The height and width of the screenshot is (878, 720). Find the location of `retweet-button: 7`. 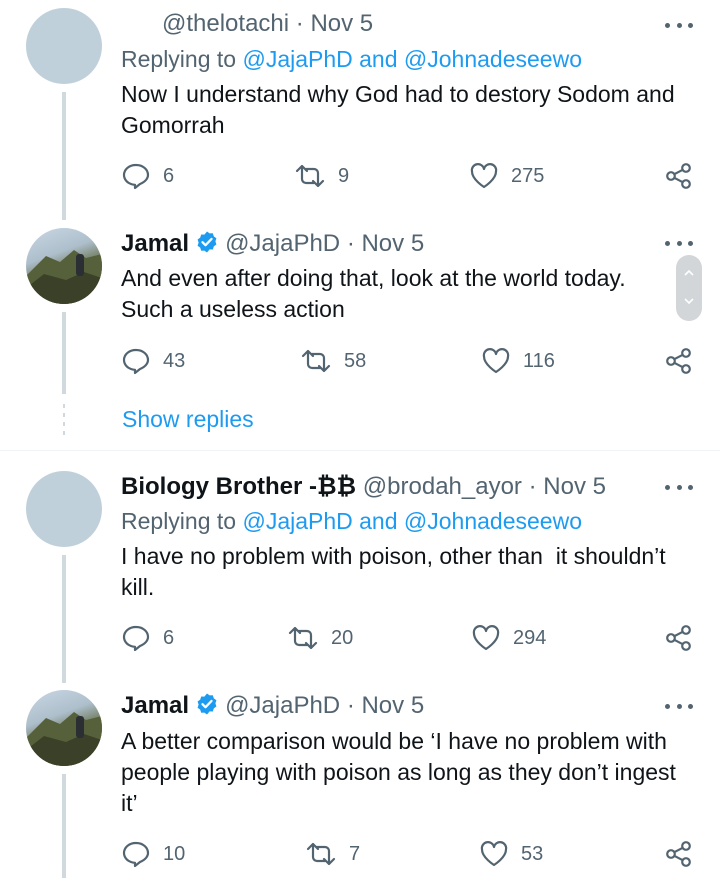

retweet-button: 7 is located at coordinates (332, 854).